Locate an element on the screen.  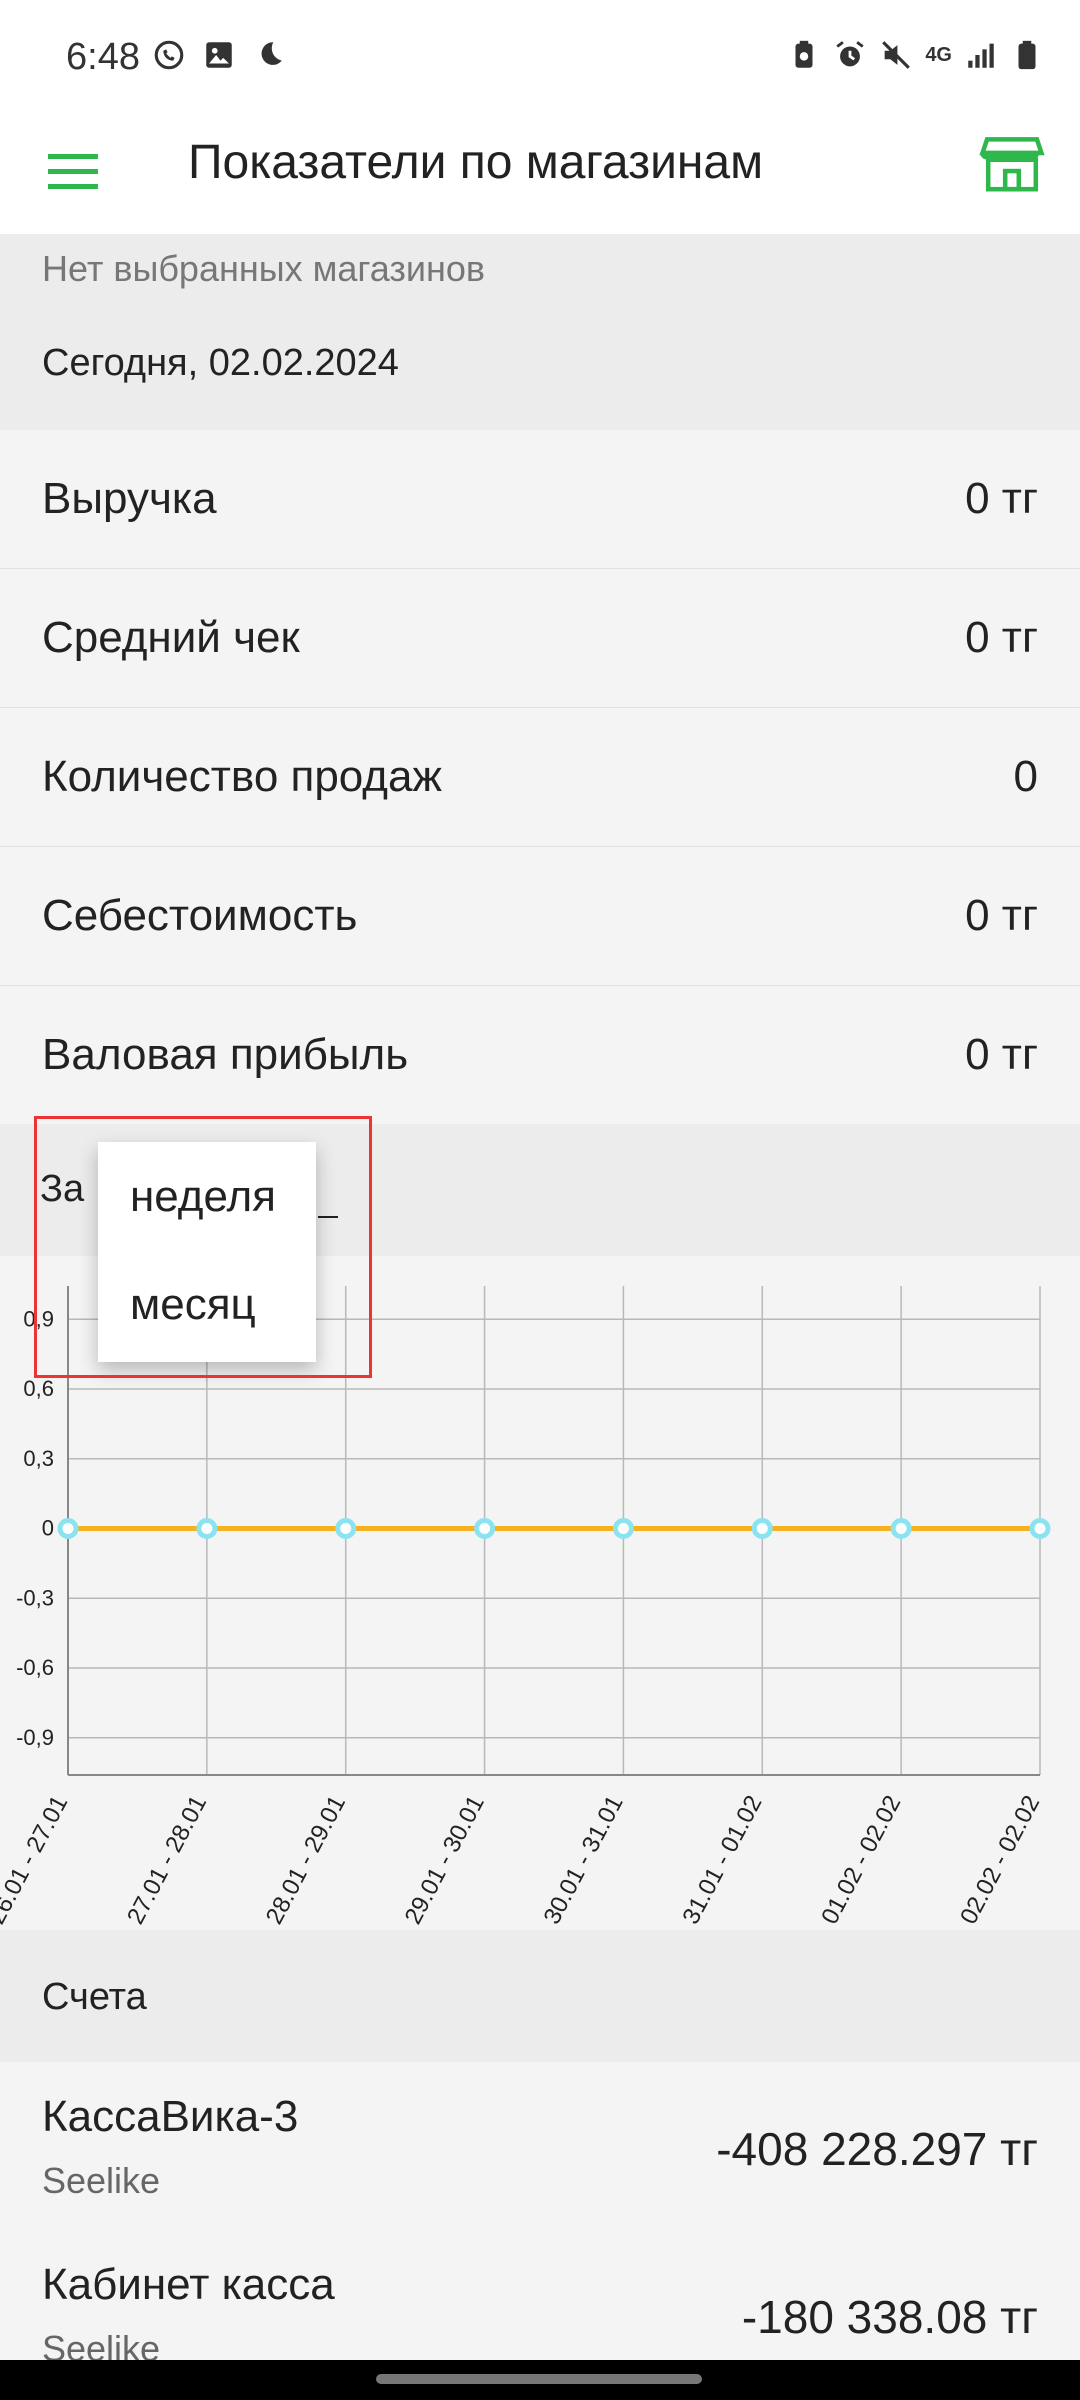
navigation-bar is located at coordinates (540, 2380).